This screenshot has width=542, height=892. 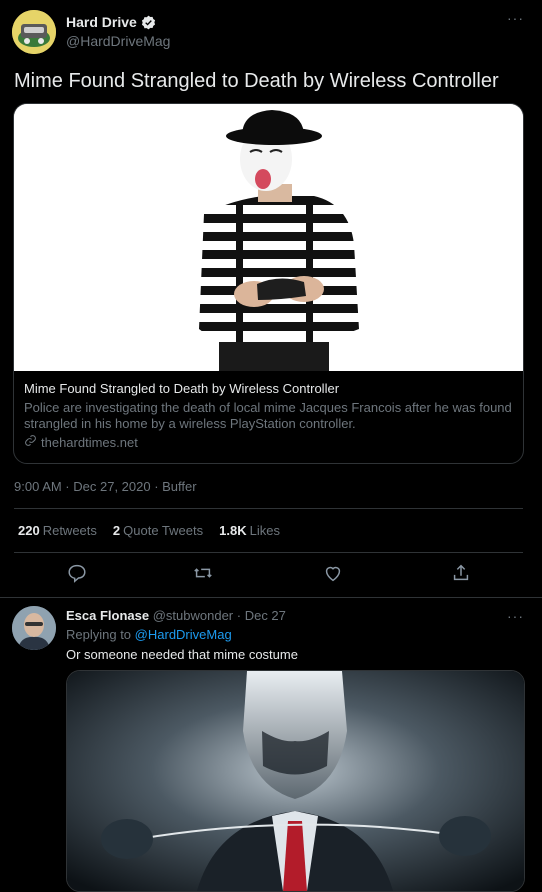 I want to click on author-info: Hard Drive @HardDriveMag, so click(x=118, y=31).